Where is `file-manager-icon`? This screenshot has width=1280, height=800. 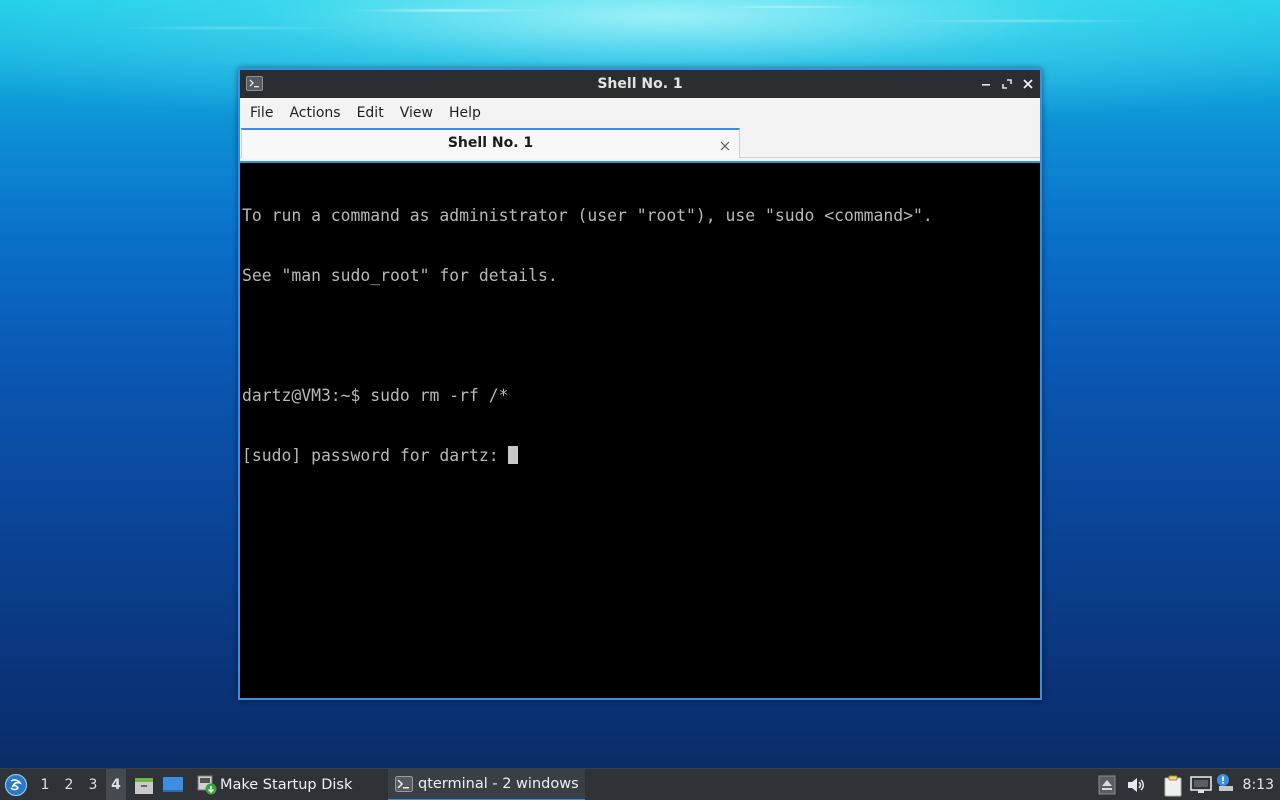 file-manager-icon is located at coordinates (144, 786).